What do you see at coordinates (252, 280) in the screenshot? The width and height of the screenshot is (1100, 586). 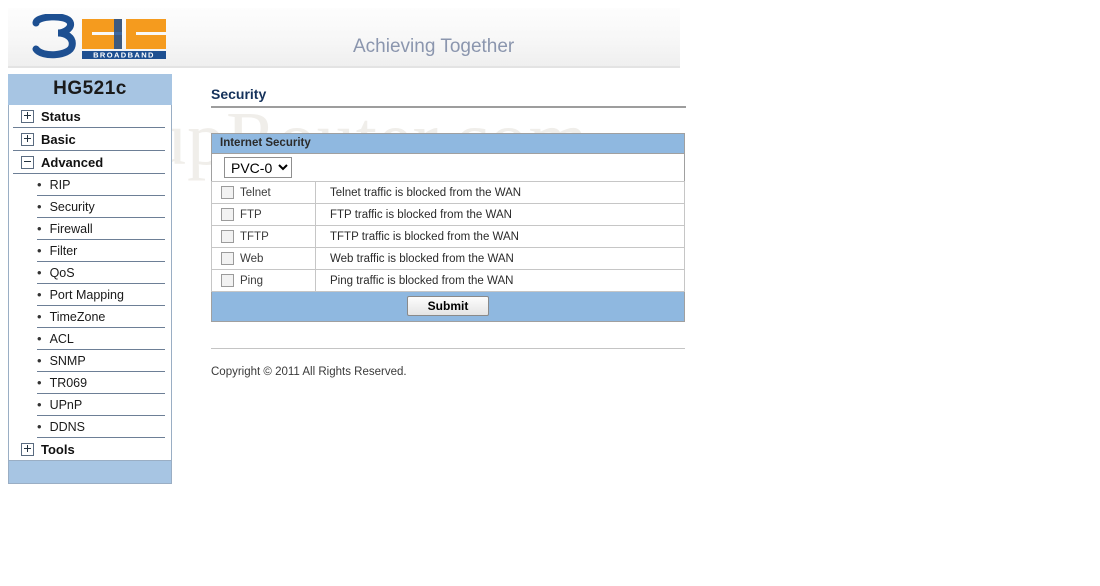 I see `row-label: Ping` at bounding box center [252, 280].